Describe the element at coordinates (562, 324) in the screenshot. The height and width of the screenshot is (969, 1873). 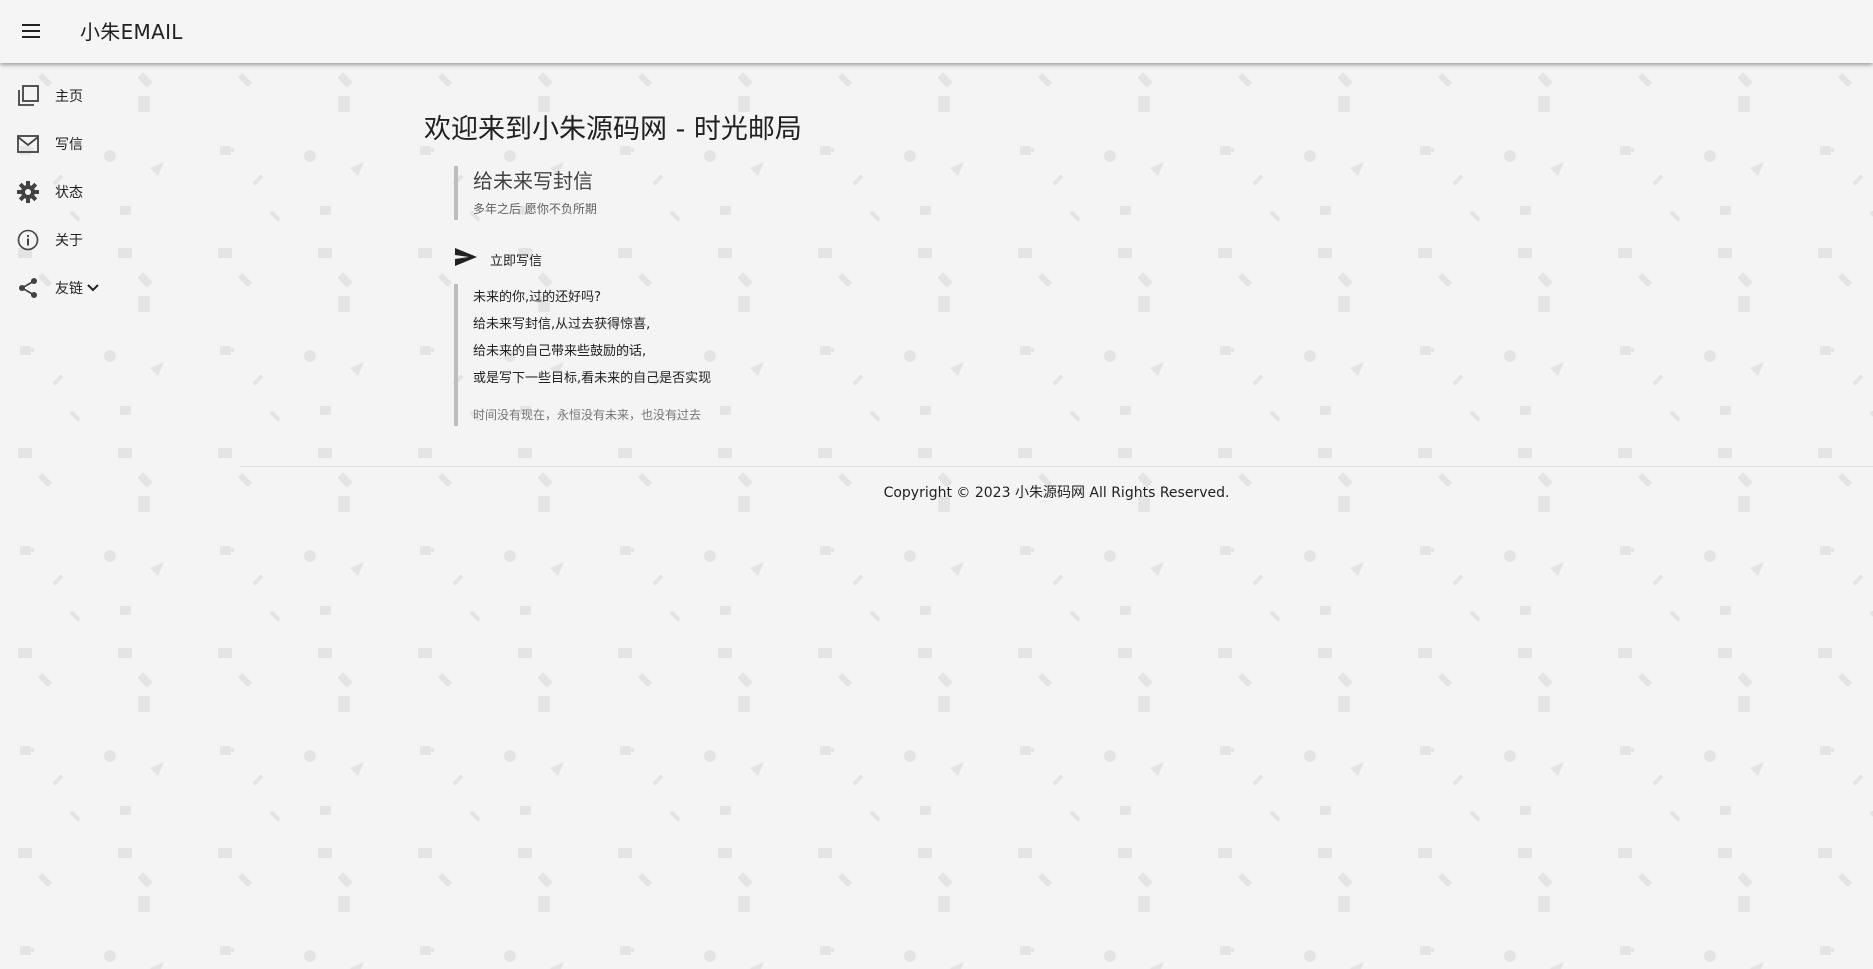
I see `poem-line: 给未来写封信,从过去获得惊喜,` at that location.